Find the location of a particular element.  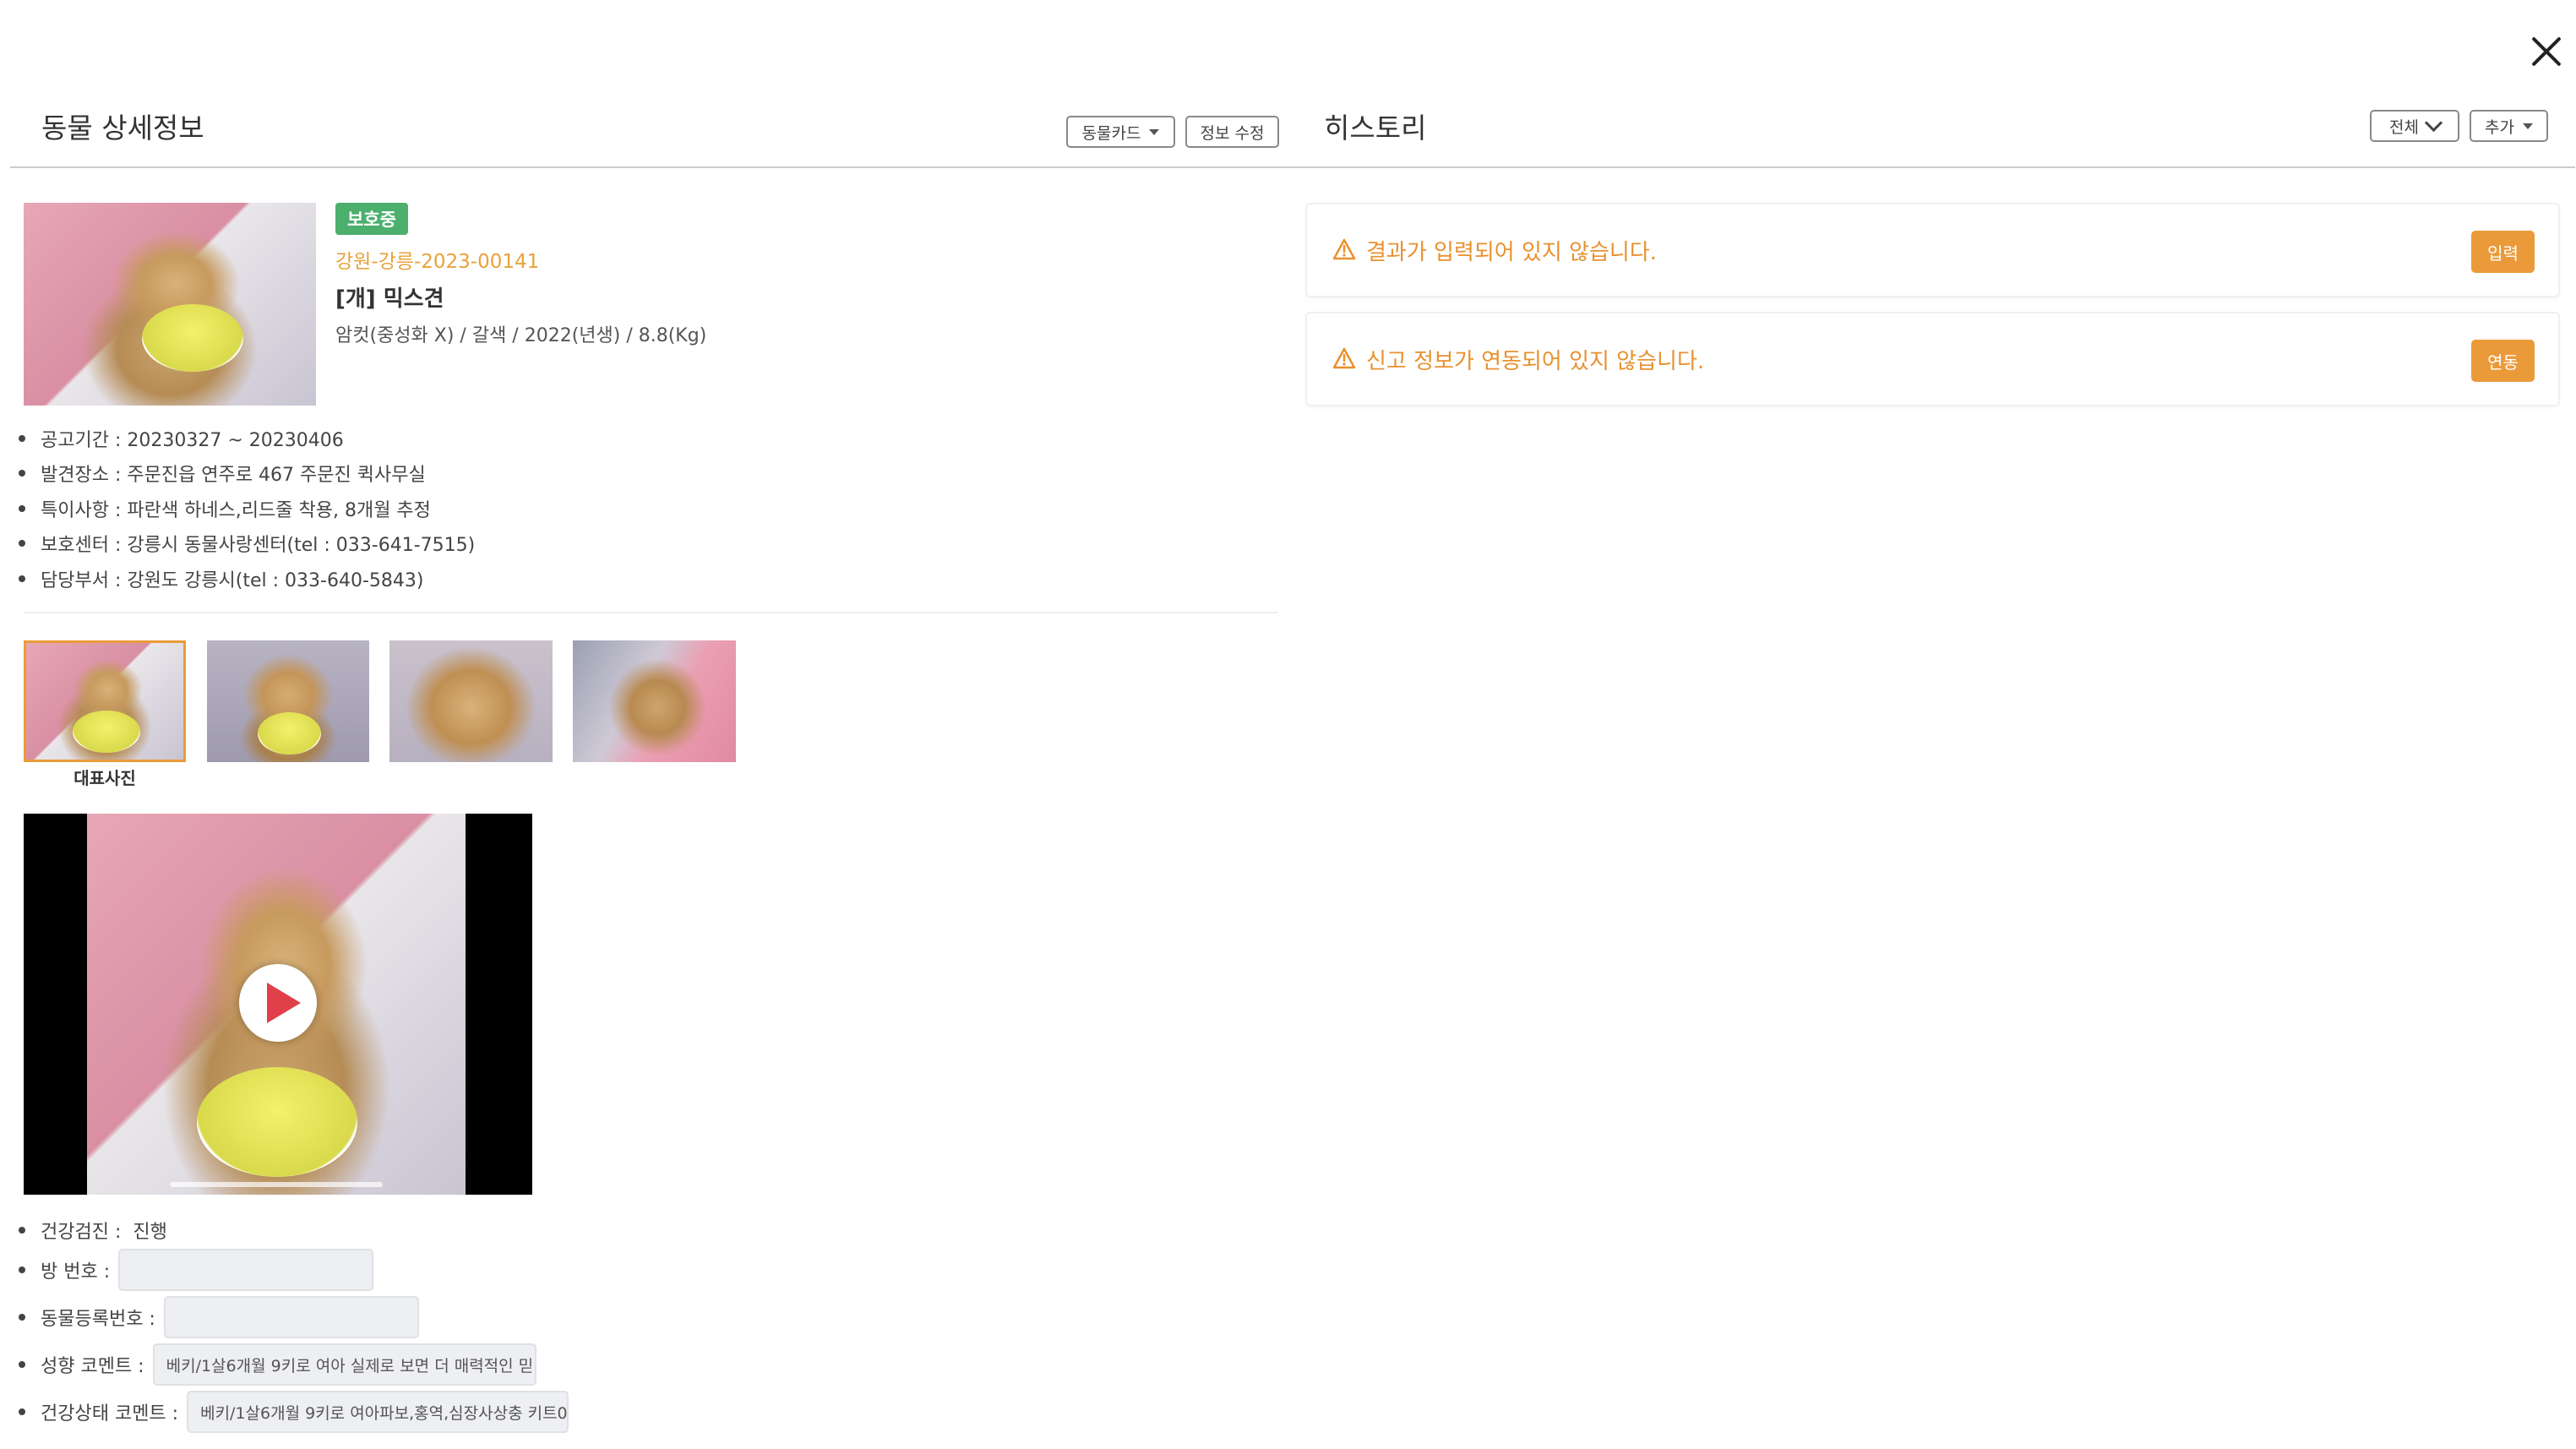

video-player is located at coordinates (278, 1004).